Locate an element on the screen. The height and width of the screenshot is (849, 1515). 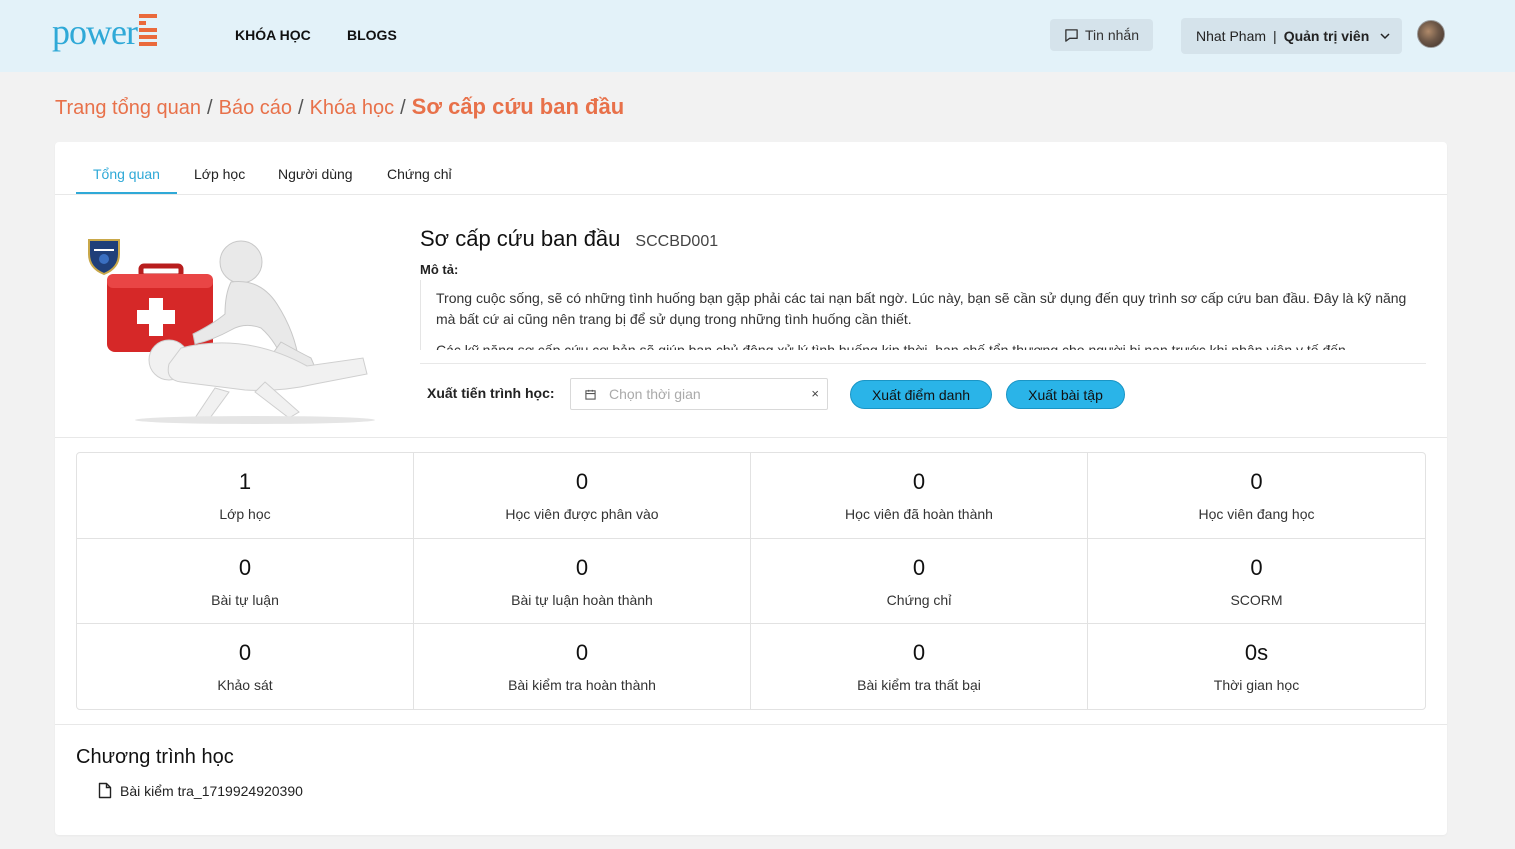
power5-logo: power is located at coordinates (104, 30).